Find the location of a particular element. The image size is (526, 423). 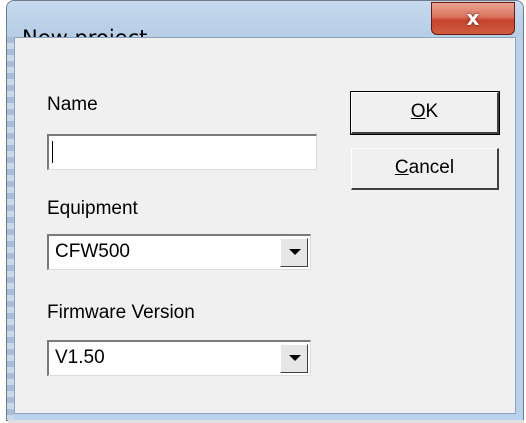

close-icon: x is located at coordinates (473, 18).